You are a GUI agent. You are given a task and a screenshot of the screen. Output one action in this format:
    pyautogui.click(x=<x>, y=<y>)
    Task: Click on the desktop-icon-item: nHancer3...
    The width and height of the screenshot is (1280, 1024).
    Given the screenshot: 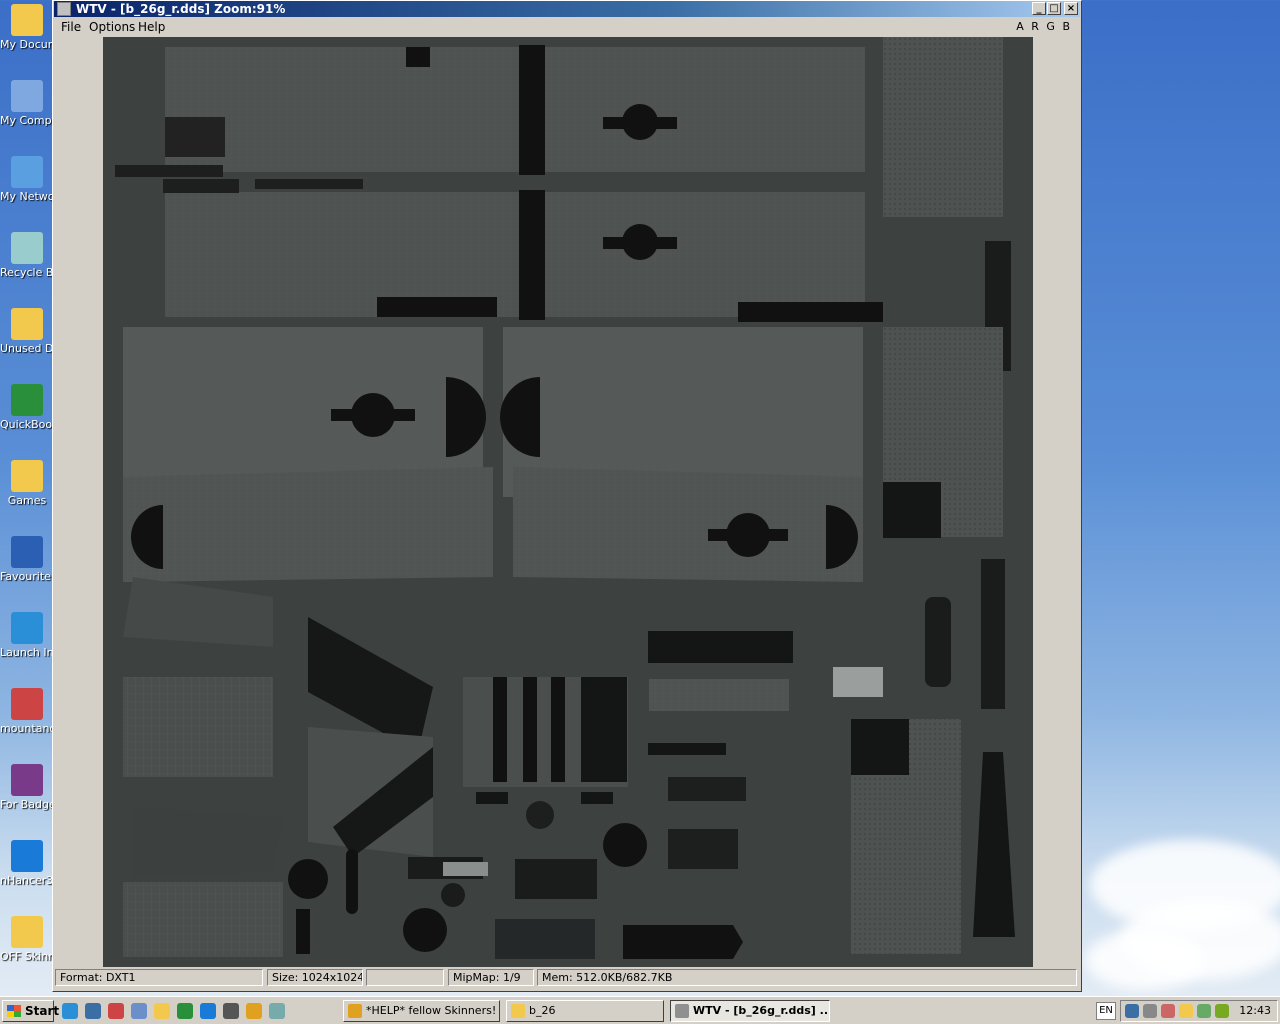 What is the action you would take?
    pyautogui.click(x=27, y=863)
    